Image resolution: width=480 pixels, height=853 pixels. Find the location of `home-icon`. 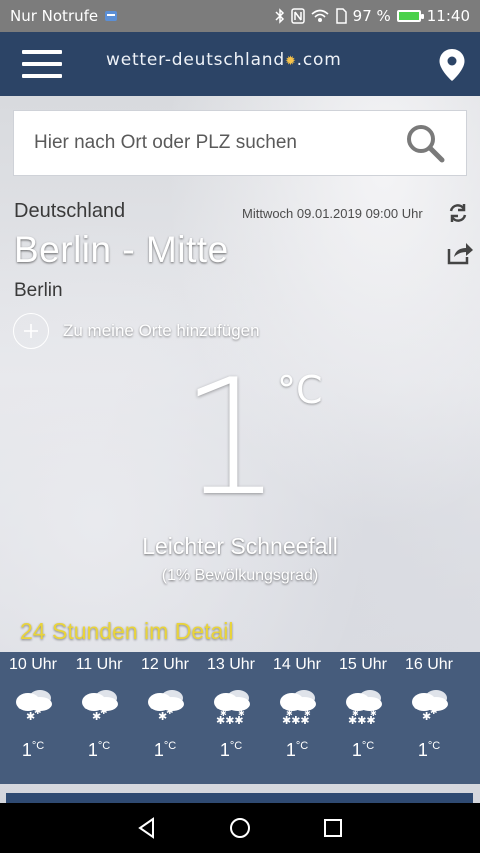

home-icon is located at coordinates (240, 828).